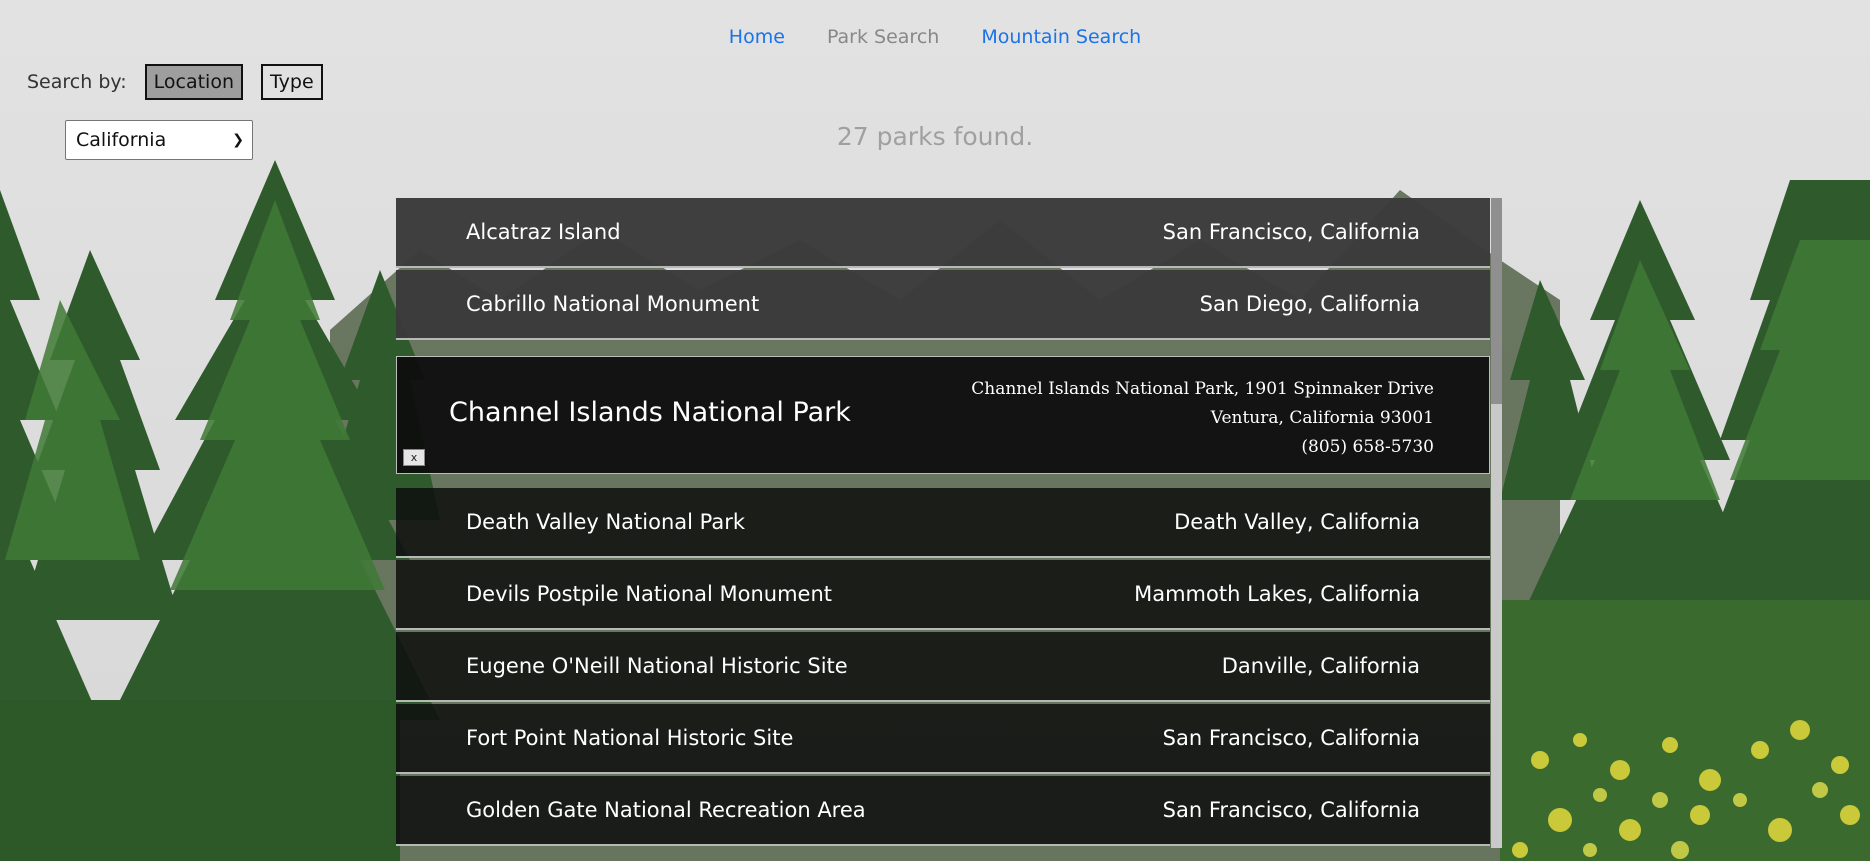  I want to click on park-name: Devils Postpile National Monument, so click(649, 594).